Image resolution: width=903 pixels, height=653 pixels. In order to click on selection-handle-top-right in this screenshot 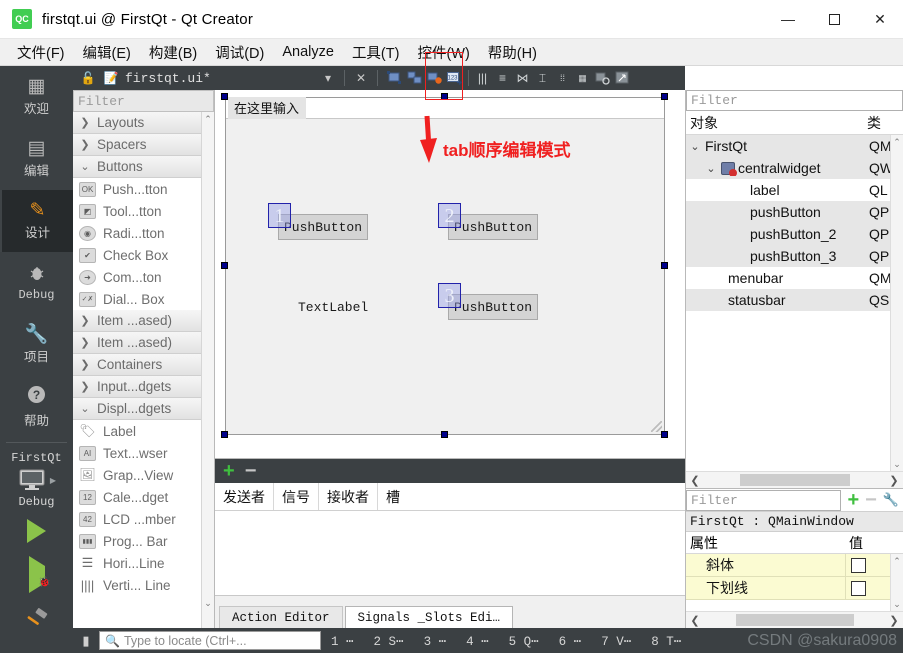, I will do `click(664, 96)`.